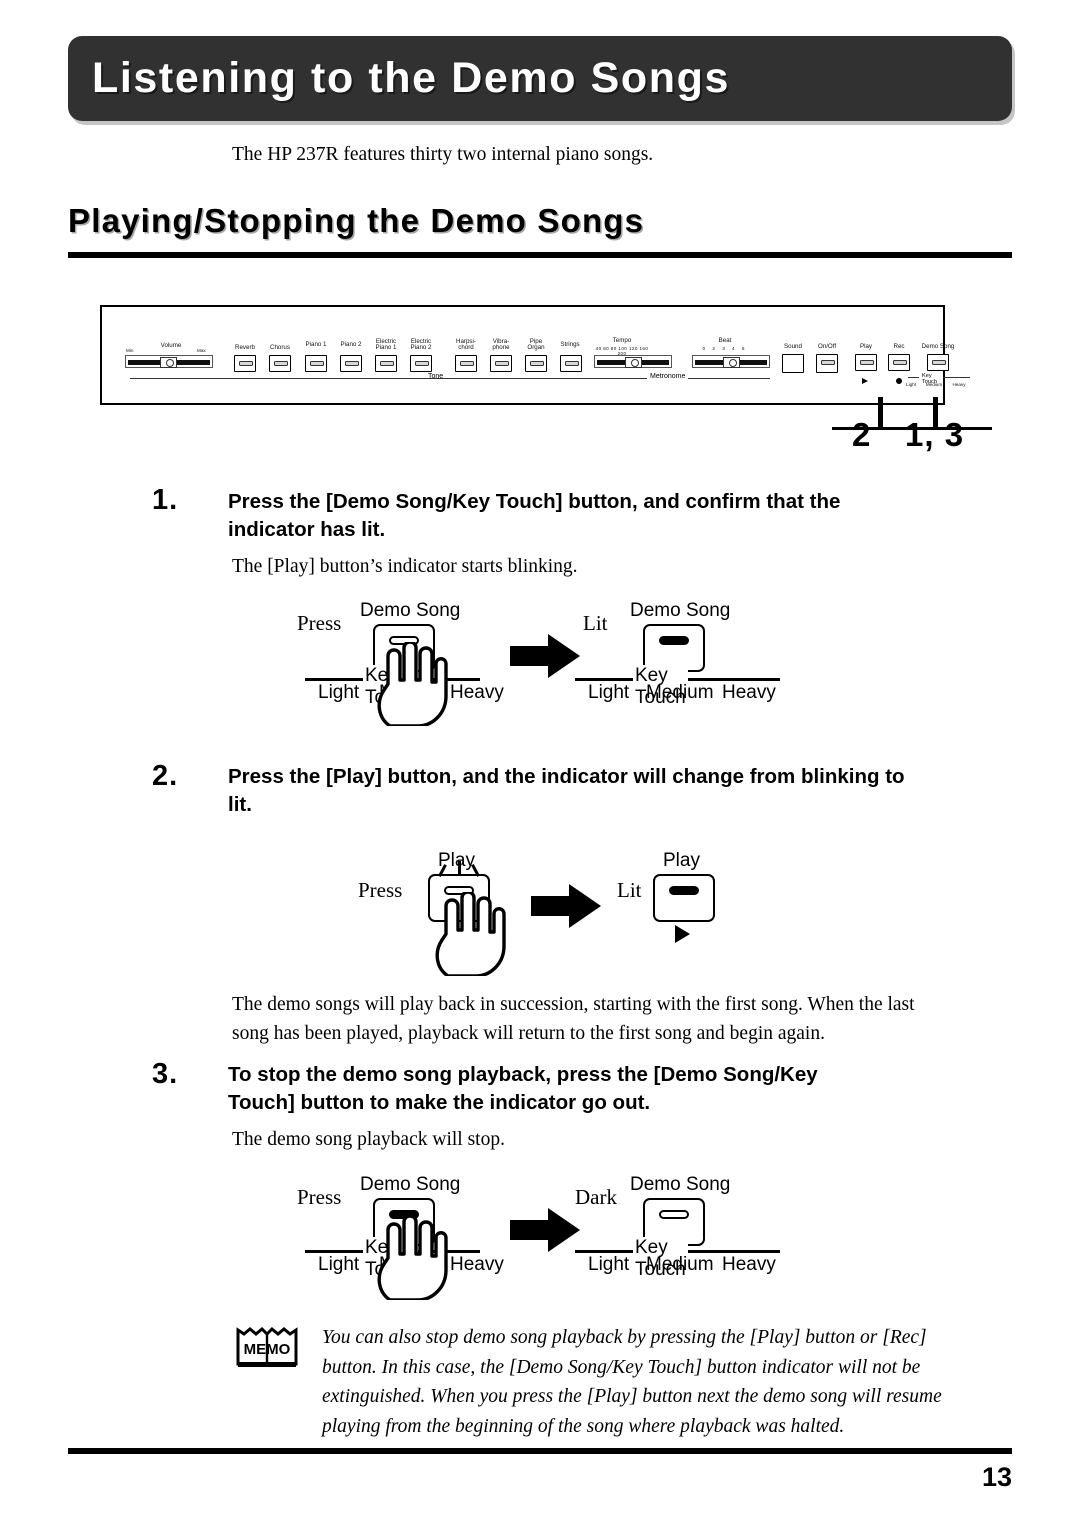 The image size is (1080, 1528). I want to click on demo-song-button, so click(938, 362).